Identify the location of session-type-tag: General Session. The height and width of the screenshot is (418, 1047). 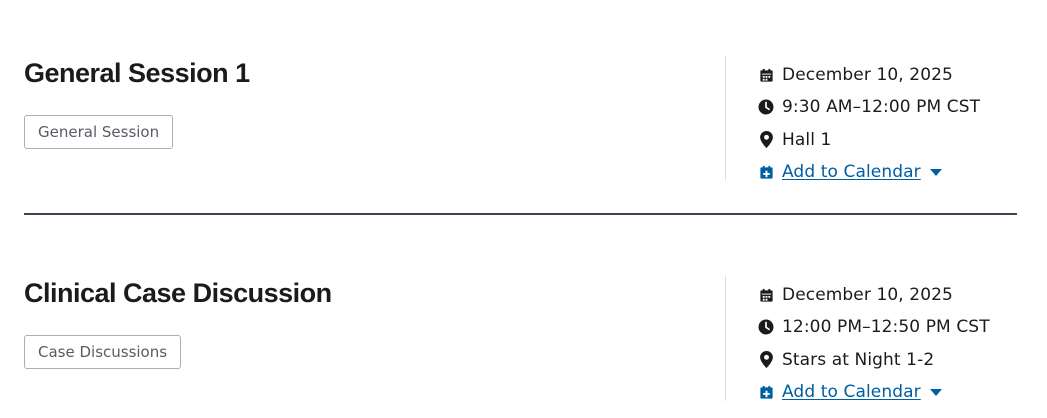
(99, 132).